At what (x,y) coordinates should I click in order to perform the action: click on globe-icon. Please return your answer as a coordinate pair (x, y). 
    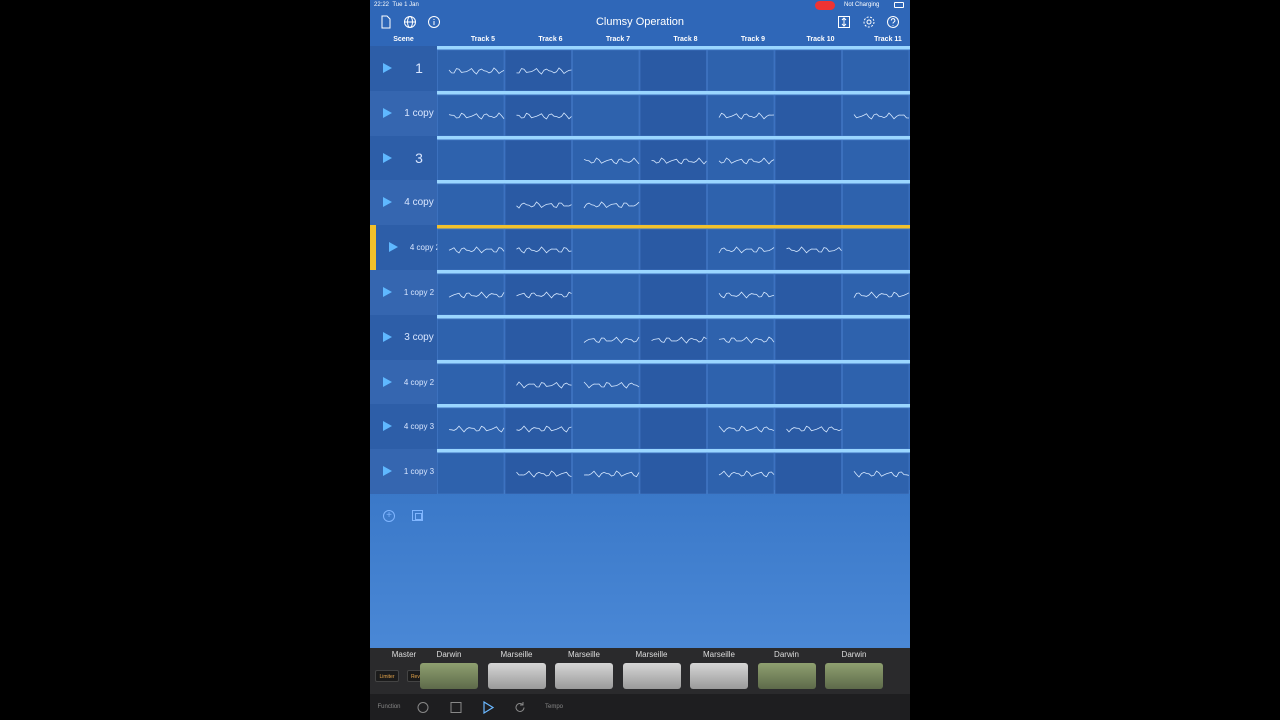
    Looking at the image, I should click on (410, 22).